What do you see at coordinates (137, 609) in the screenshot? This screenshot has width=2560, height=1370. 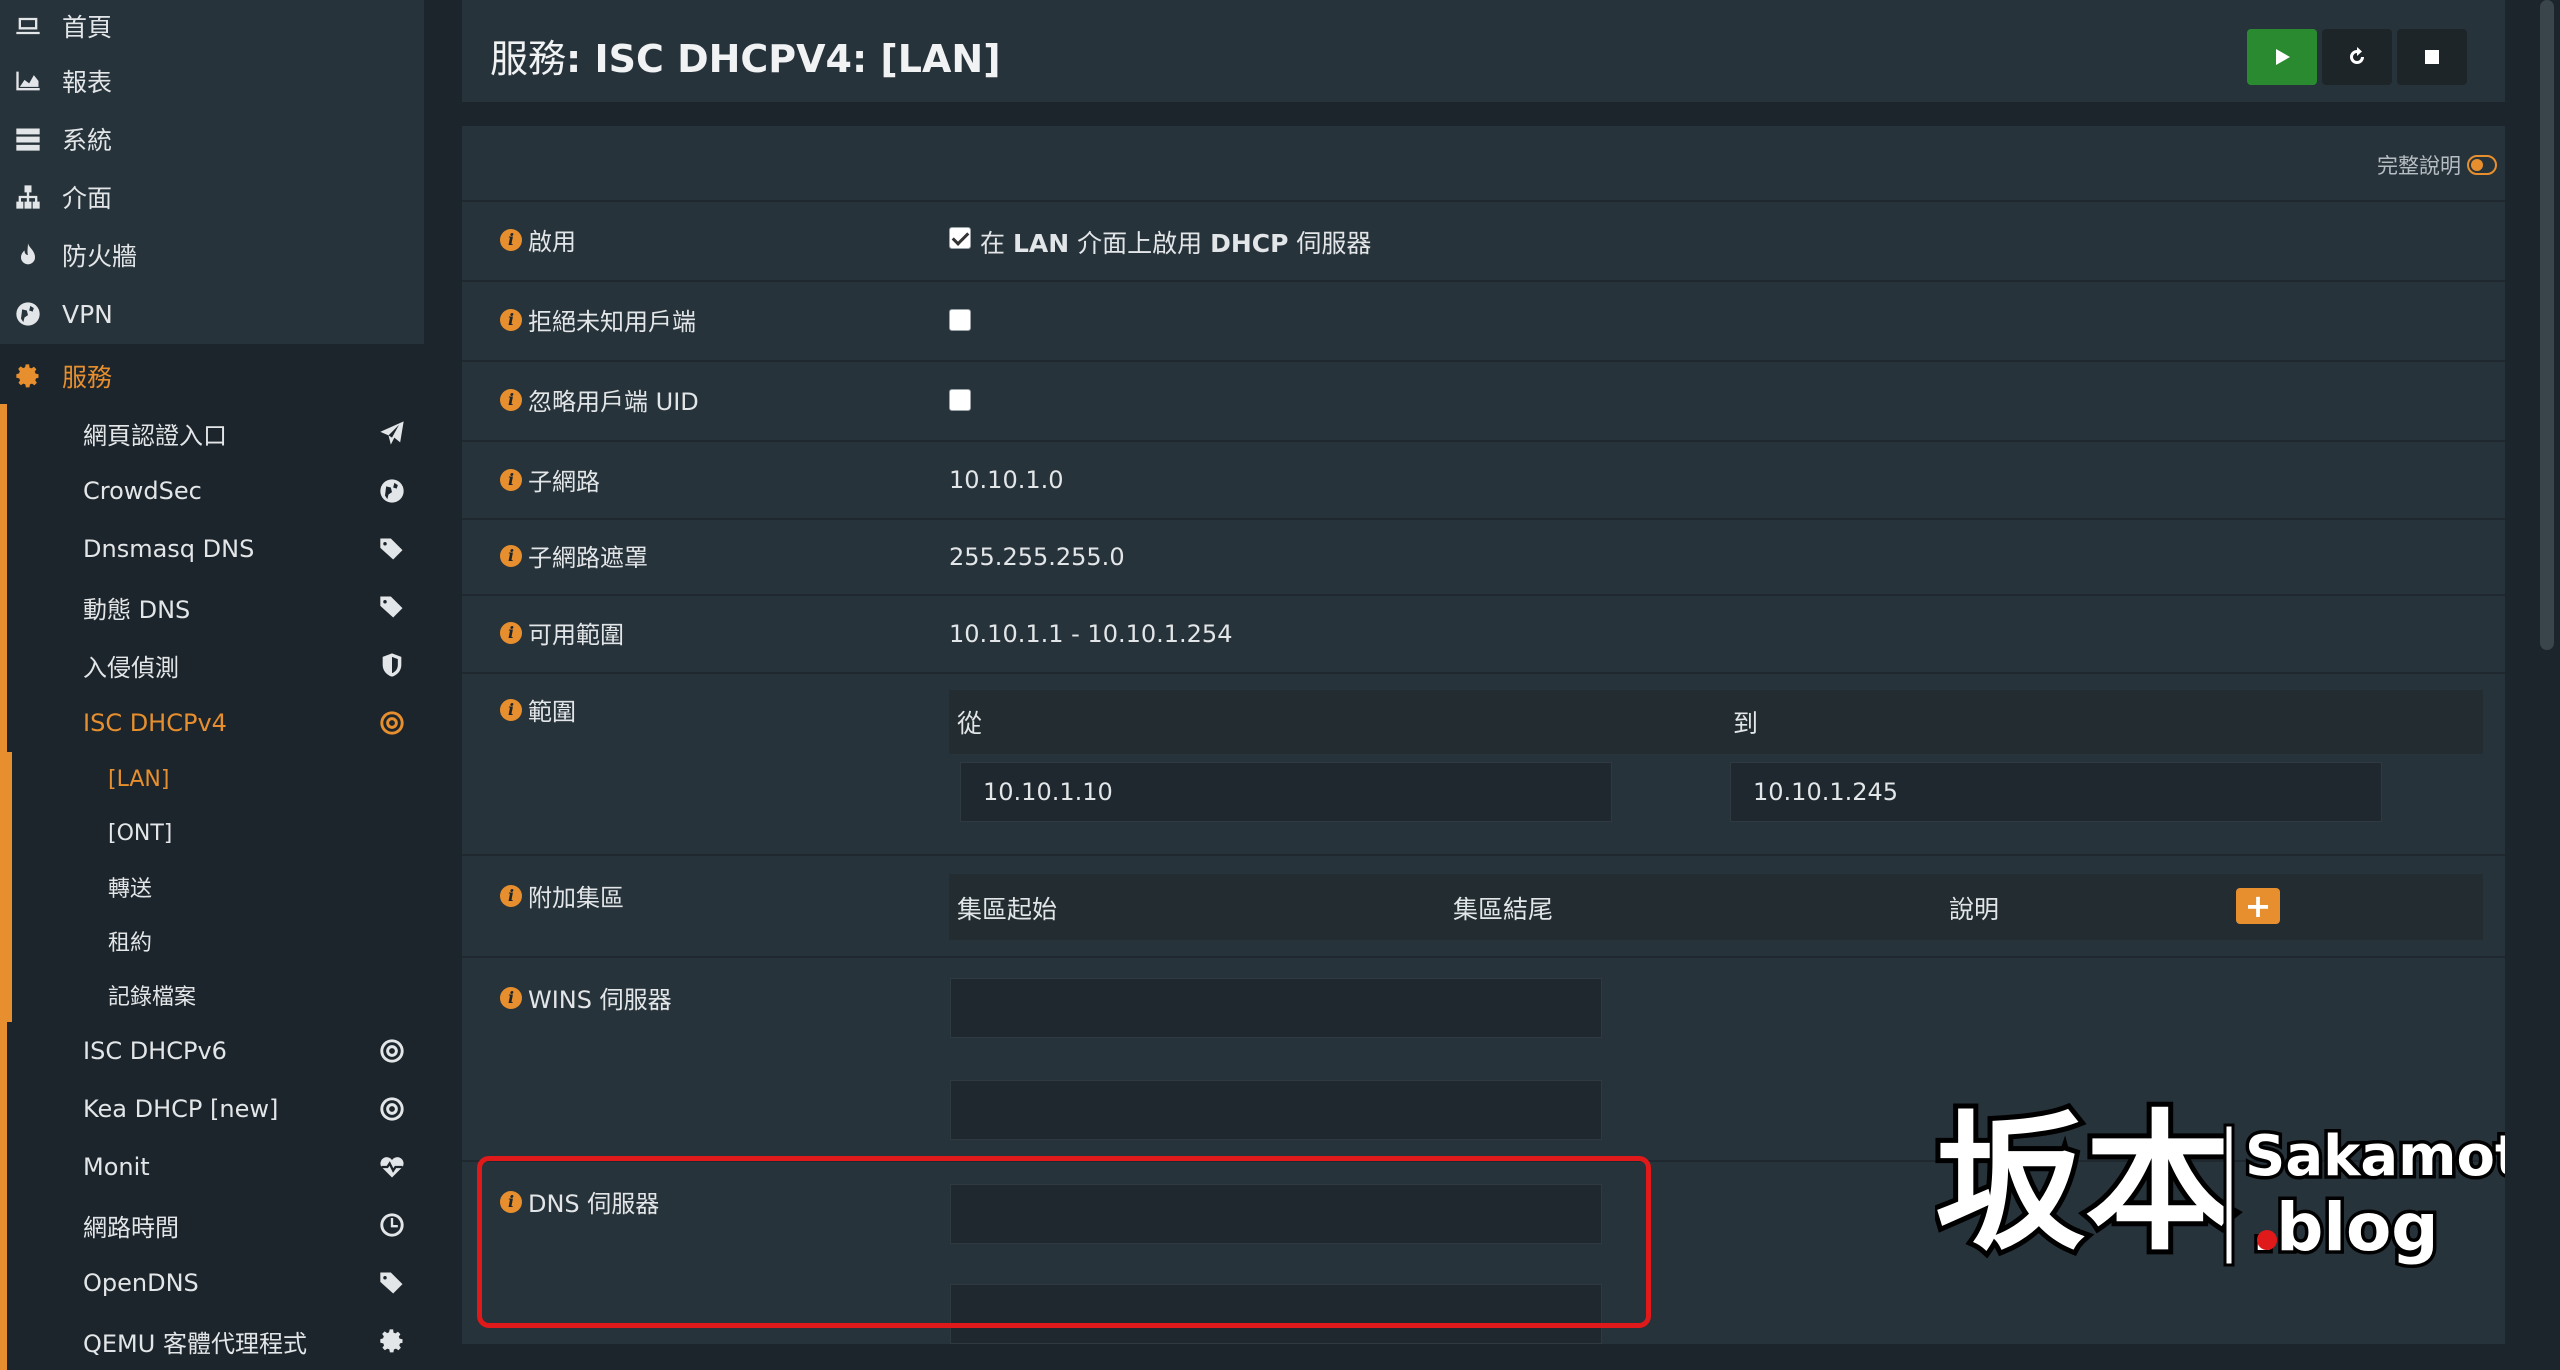 I see `sidebar-item-label: 動態 DNS` at bounding box center [137, 609].